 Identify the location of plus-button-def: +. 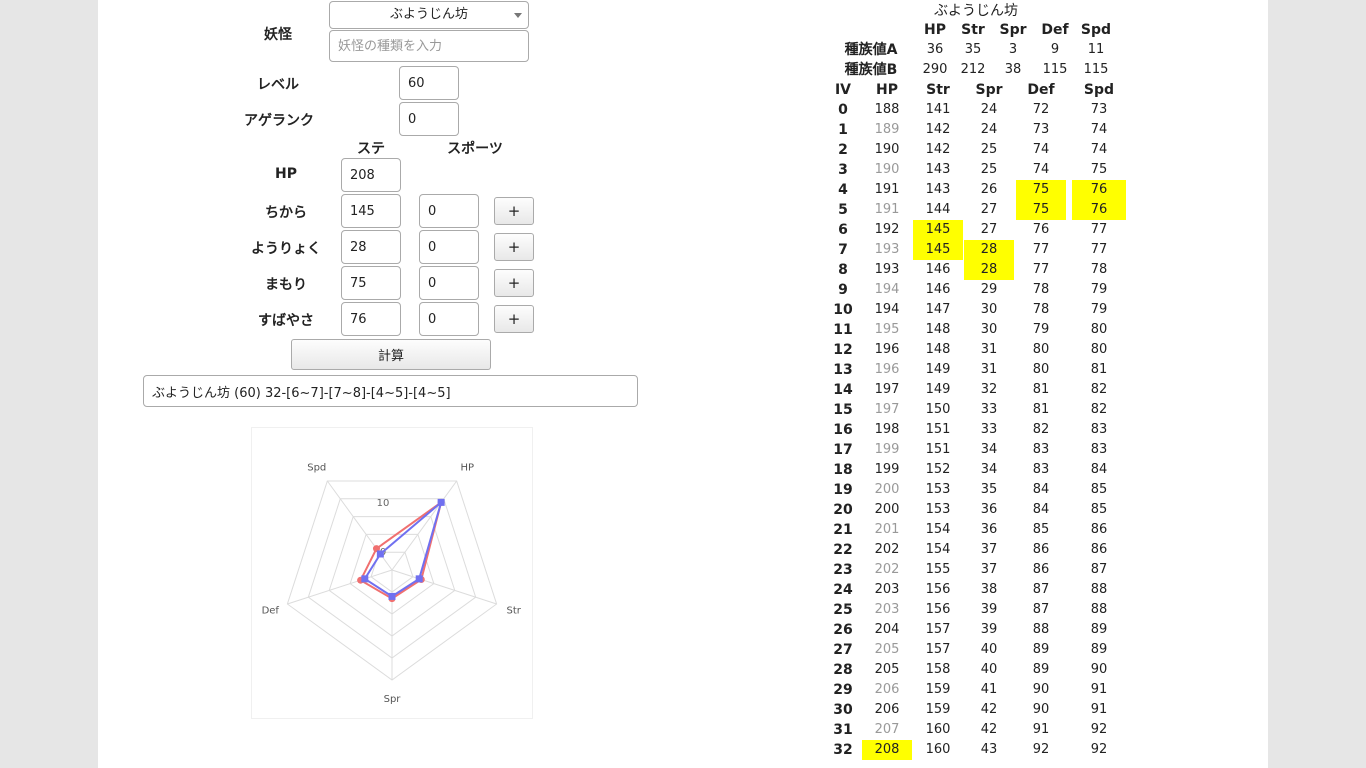
(514, 283).